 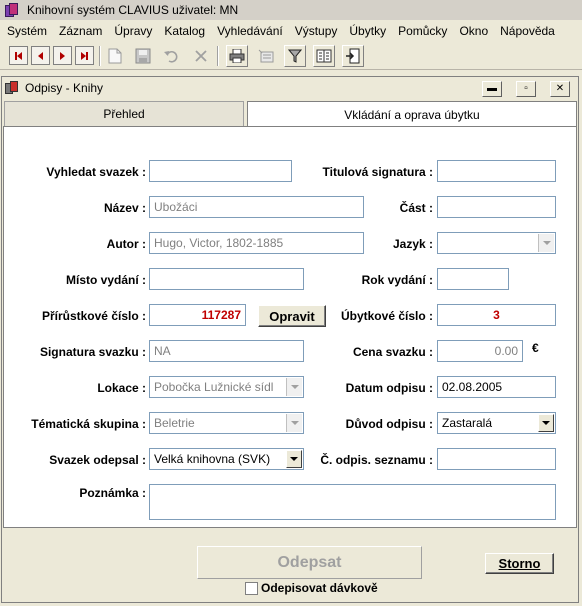 I want to click on cancel-button: Storno, so click(x=519, y=563).